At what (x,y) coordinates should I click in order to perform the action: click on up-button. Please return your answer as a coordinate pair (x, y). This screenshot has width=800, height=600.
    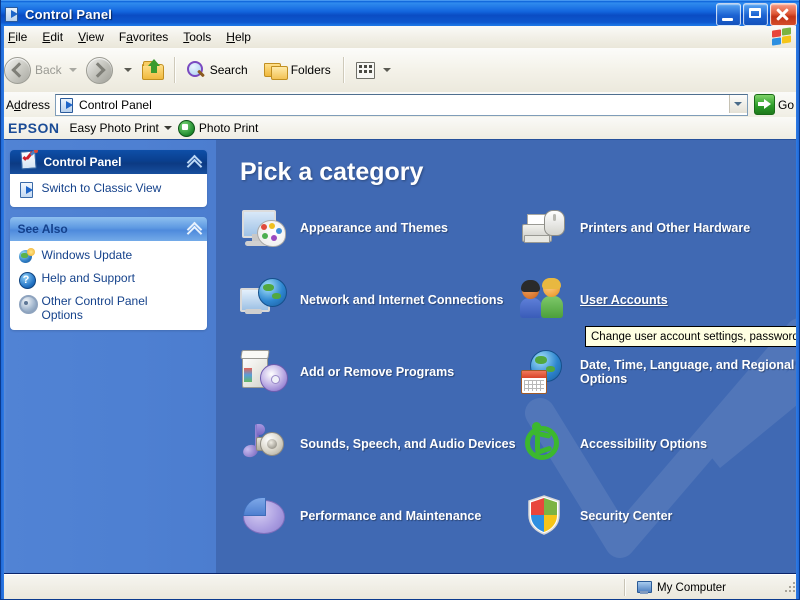
    Looking at the image, I should click on (153, 70).